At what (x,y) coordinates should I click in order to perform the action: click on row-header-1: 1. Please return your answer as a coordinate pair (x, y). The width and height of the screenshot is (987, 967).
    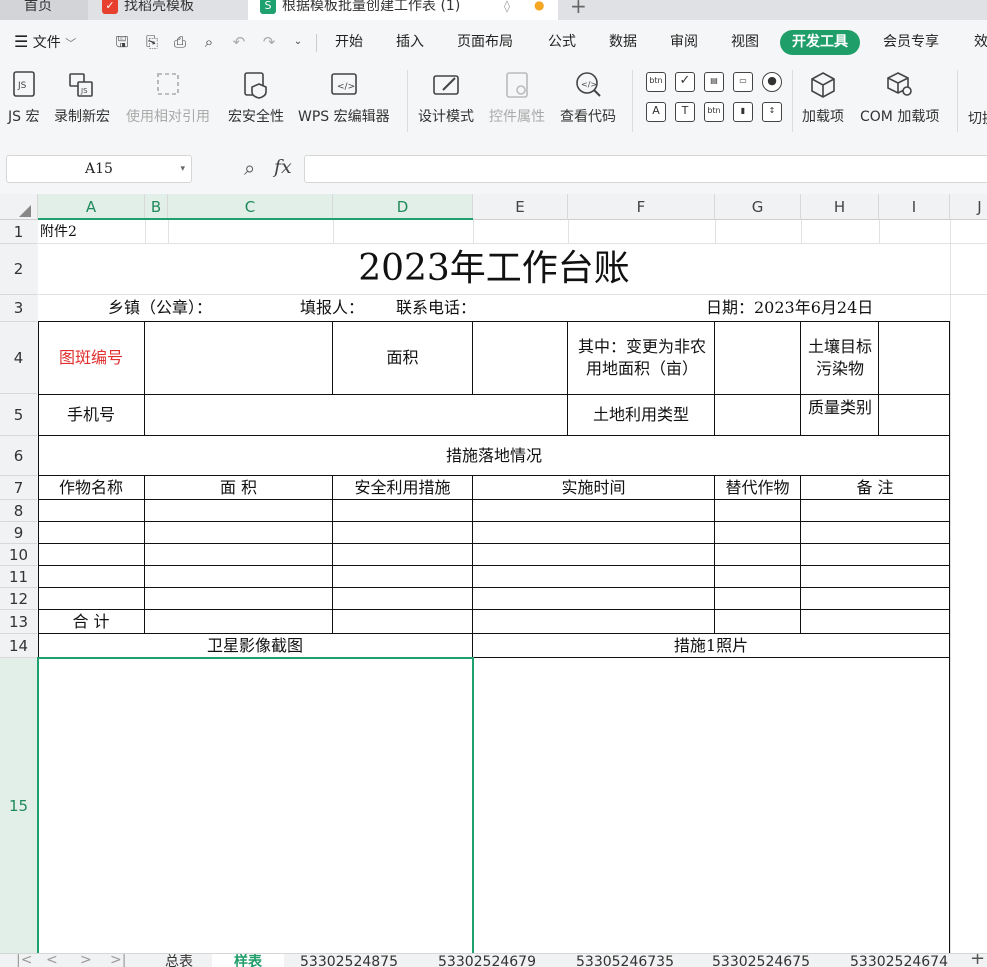
    Looking at the image, I should click on (18, 232).